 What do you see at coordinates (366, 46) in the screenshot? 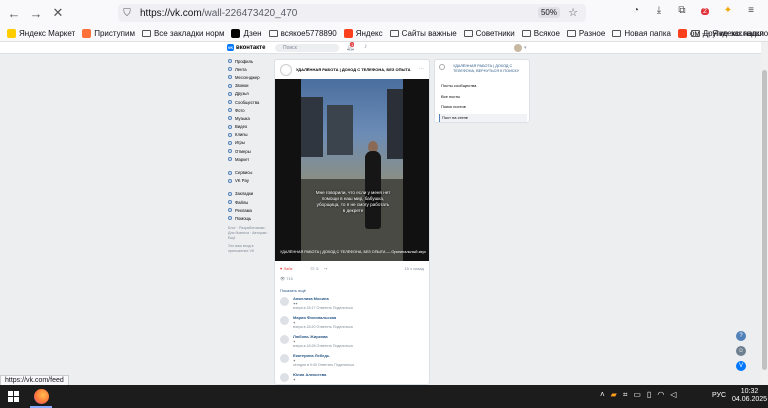
I see `music-icon: ♪` at bounding box center [366, 46].